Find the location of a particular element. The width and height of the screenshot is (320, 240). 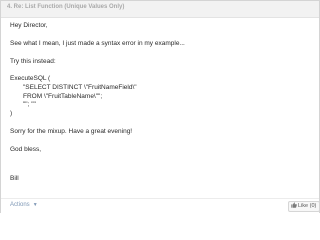

like-button: Like (0) is located at coordinates (304, 206).